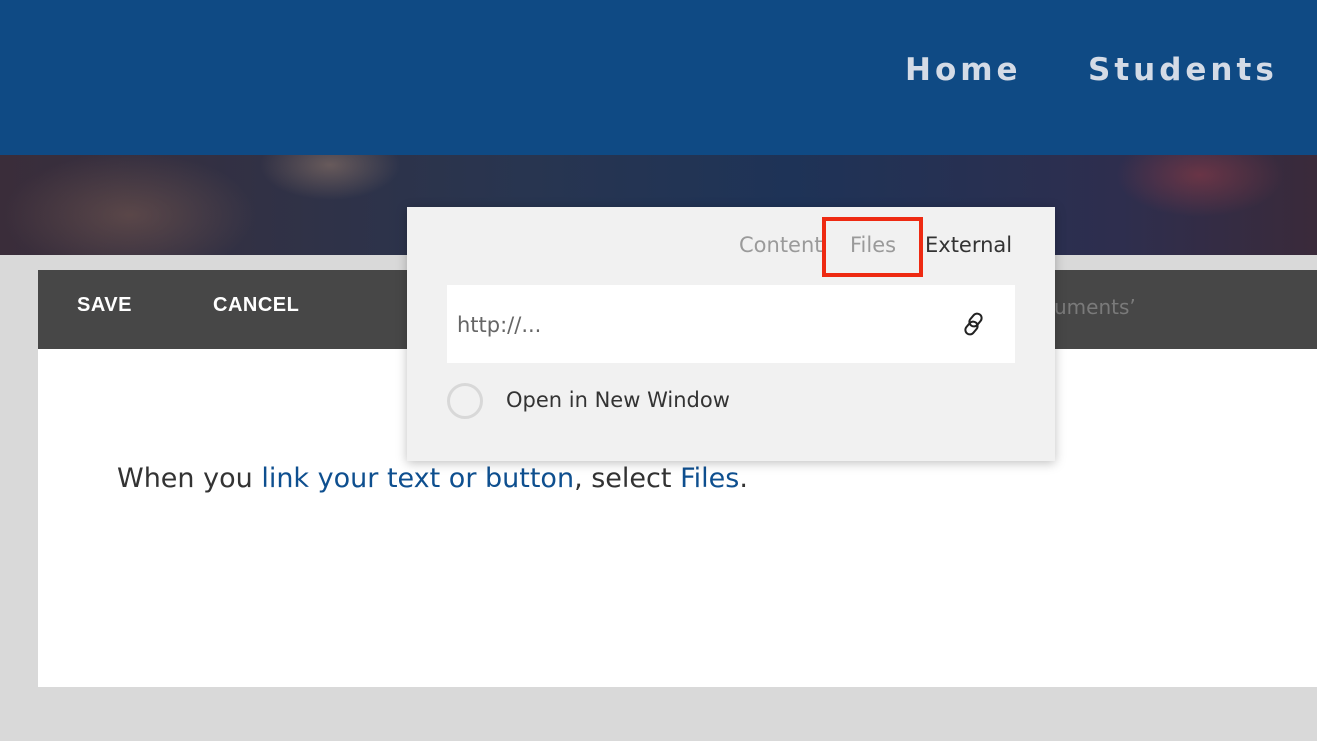 The height and width of the screenshot is (741, 1317). Describe the element at coordinates (963, 70) in the screenshot. I see `nav-home-link: Home` at that location.